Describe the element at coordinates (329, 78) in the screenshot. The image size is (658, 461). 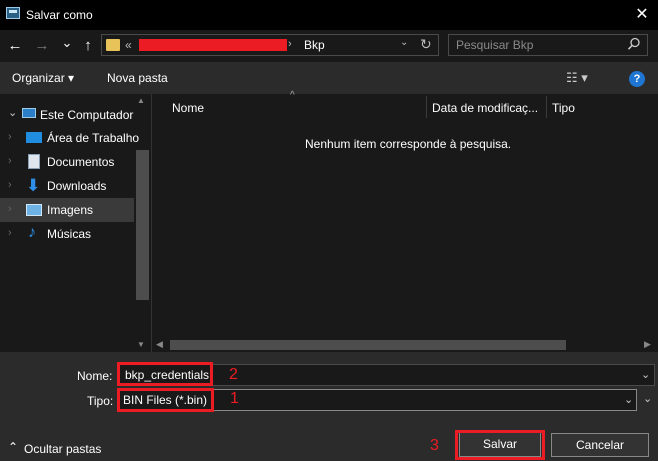
I see `command-bar: Organizar ▾ Nova pasta ☷ ▾ ?` at that location.